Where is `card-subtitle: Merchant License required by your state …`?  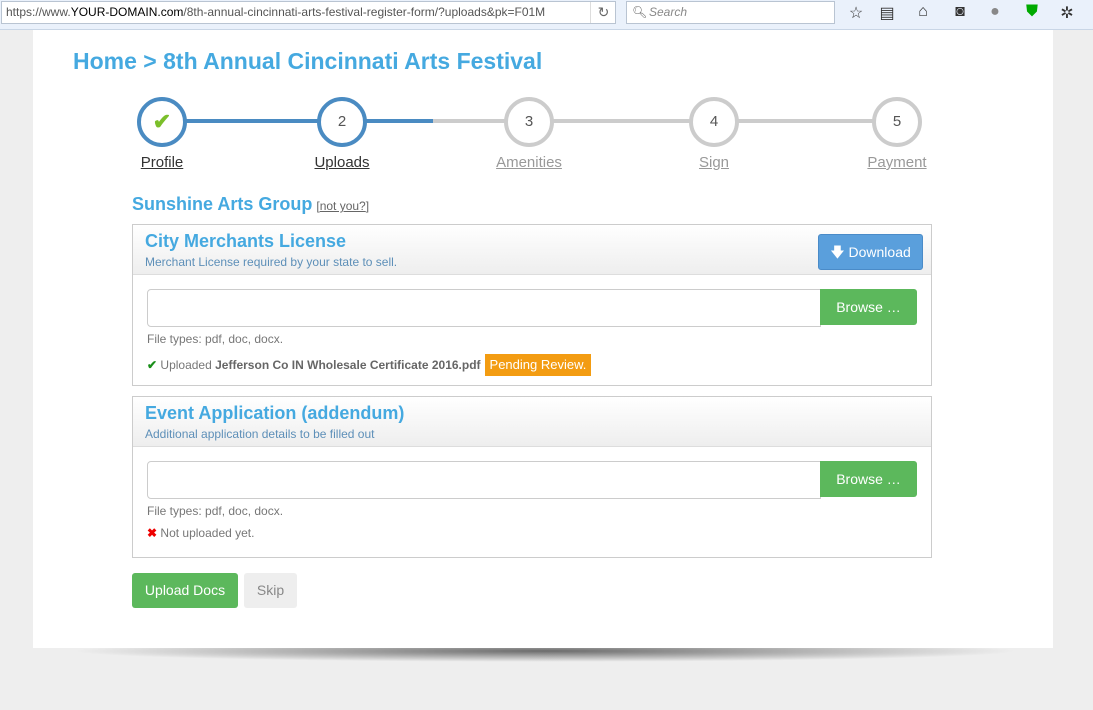 card-subtitle: Merchant License required by your state … is located at coordinates (271, 262).